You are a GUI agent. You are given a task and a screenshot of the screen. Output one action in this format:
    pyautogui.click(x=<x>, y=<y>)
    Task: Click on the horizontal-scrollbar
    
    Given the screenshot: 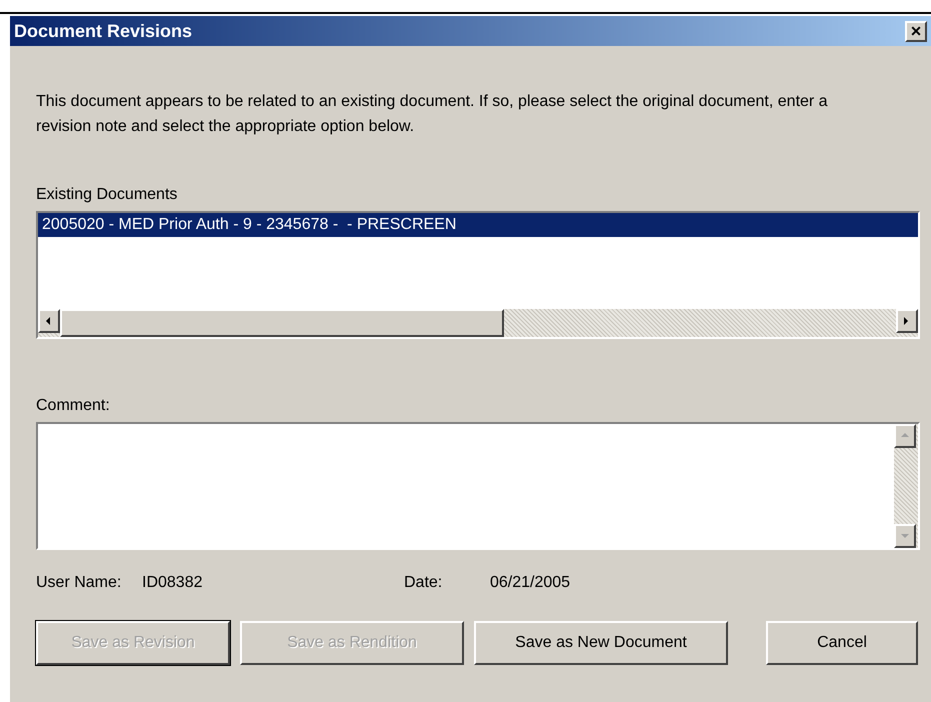 What is the action you would take?
    pyautogui.click(x=478, y=323)
    